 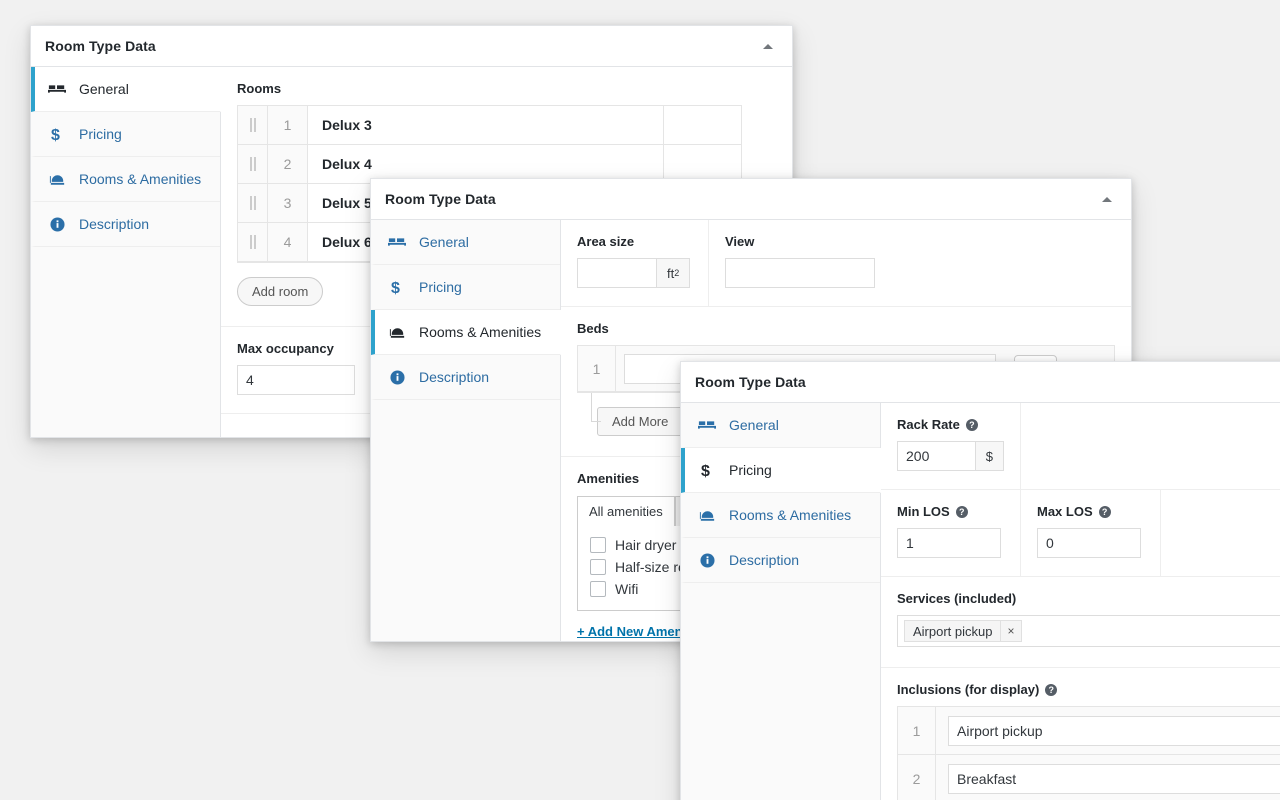 What do you see at coordinates (671, 273) in the screenshot?
I see `unit-text: ft` at bounding box center [671, 273].